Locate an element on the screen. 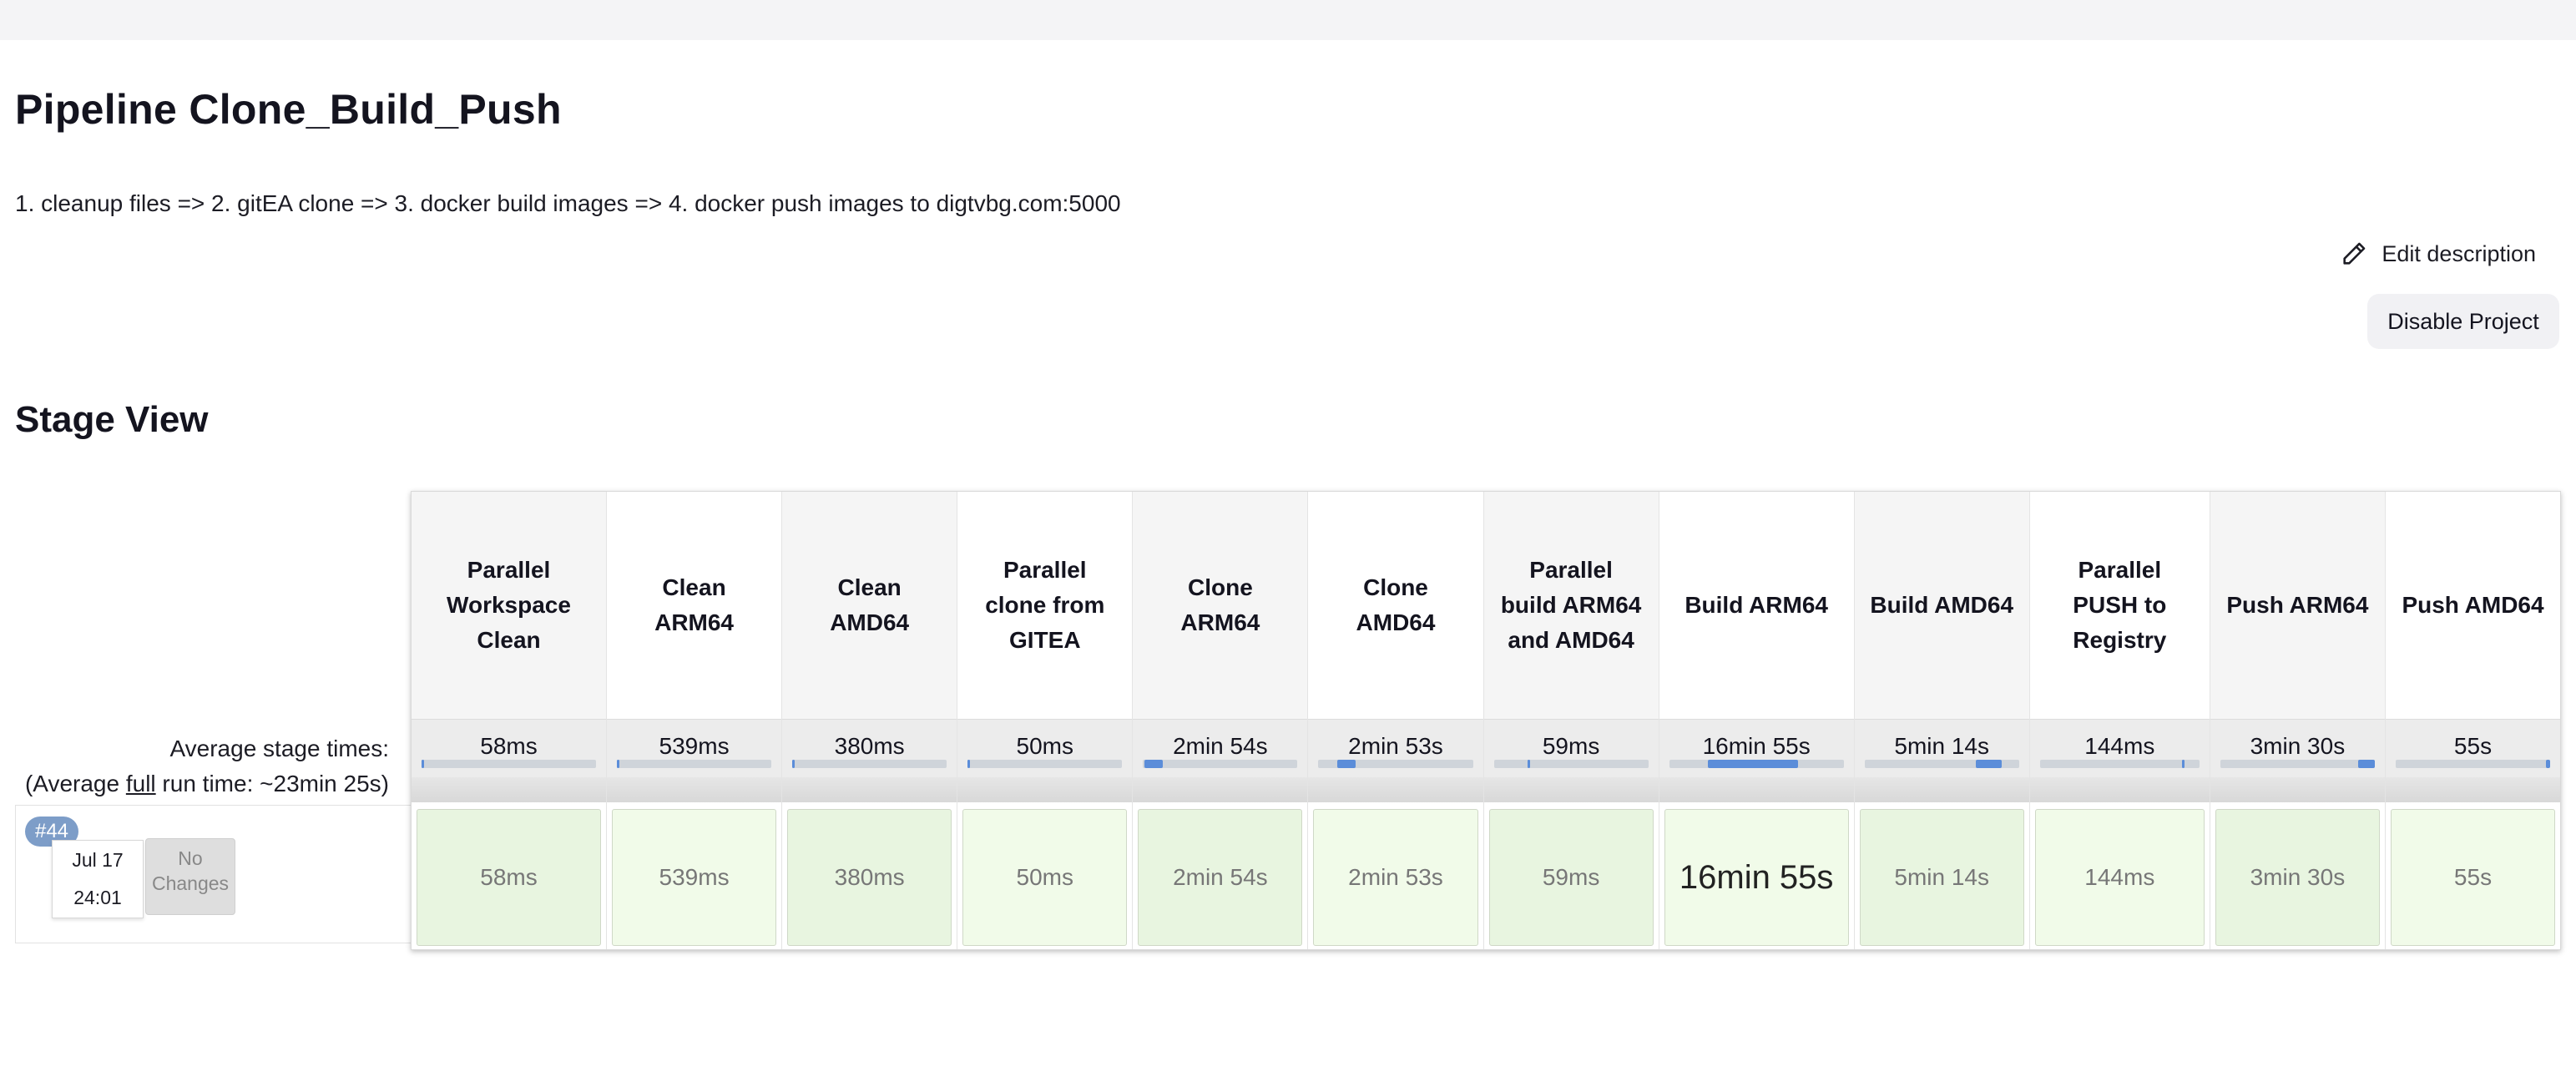 The width and height of the screenshot is (2576, 1082). stage-header: Clone ARM64 is located at coordinates (1220, 605).